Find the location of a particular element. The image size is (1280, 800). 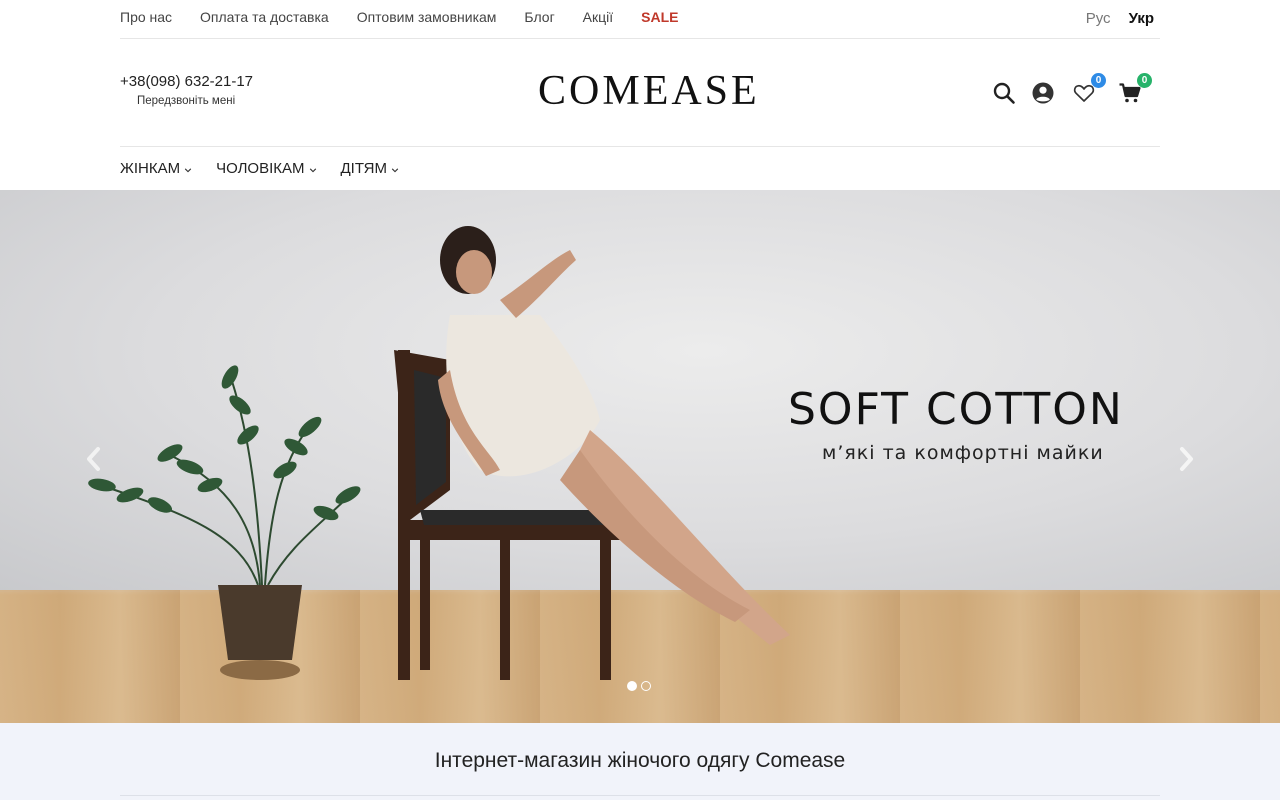

intro-section: Інтернет-магазин жіночого одягу Comease is located at coordinates (640, 761).